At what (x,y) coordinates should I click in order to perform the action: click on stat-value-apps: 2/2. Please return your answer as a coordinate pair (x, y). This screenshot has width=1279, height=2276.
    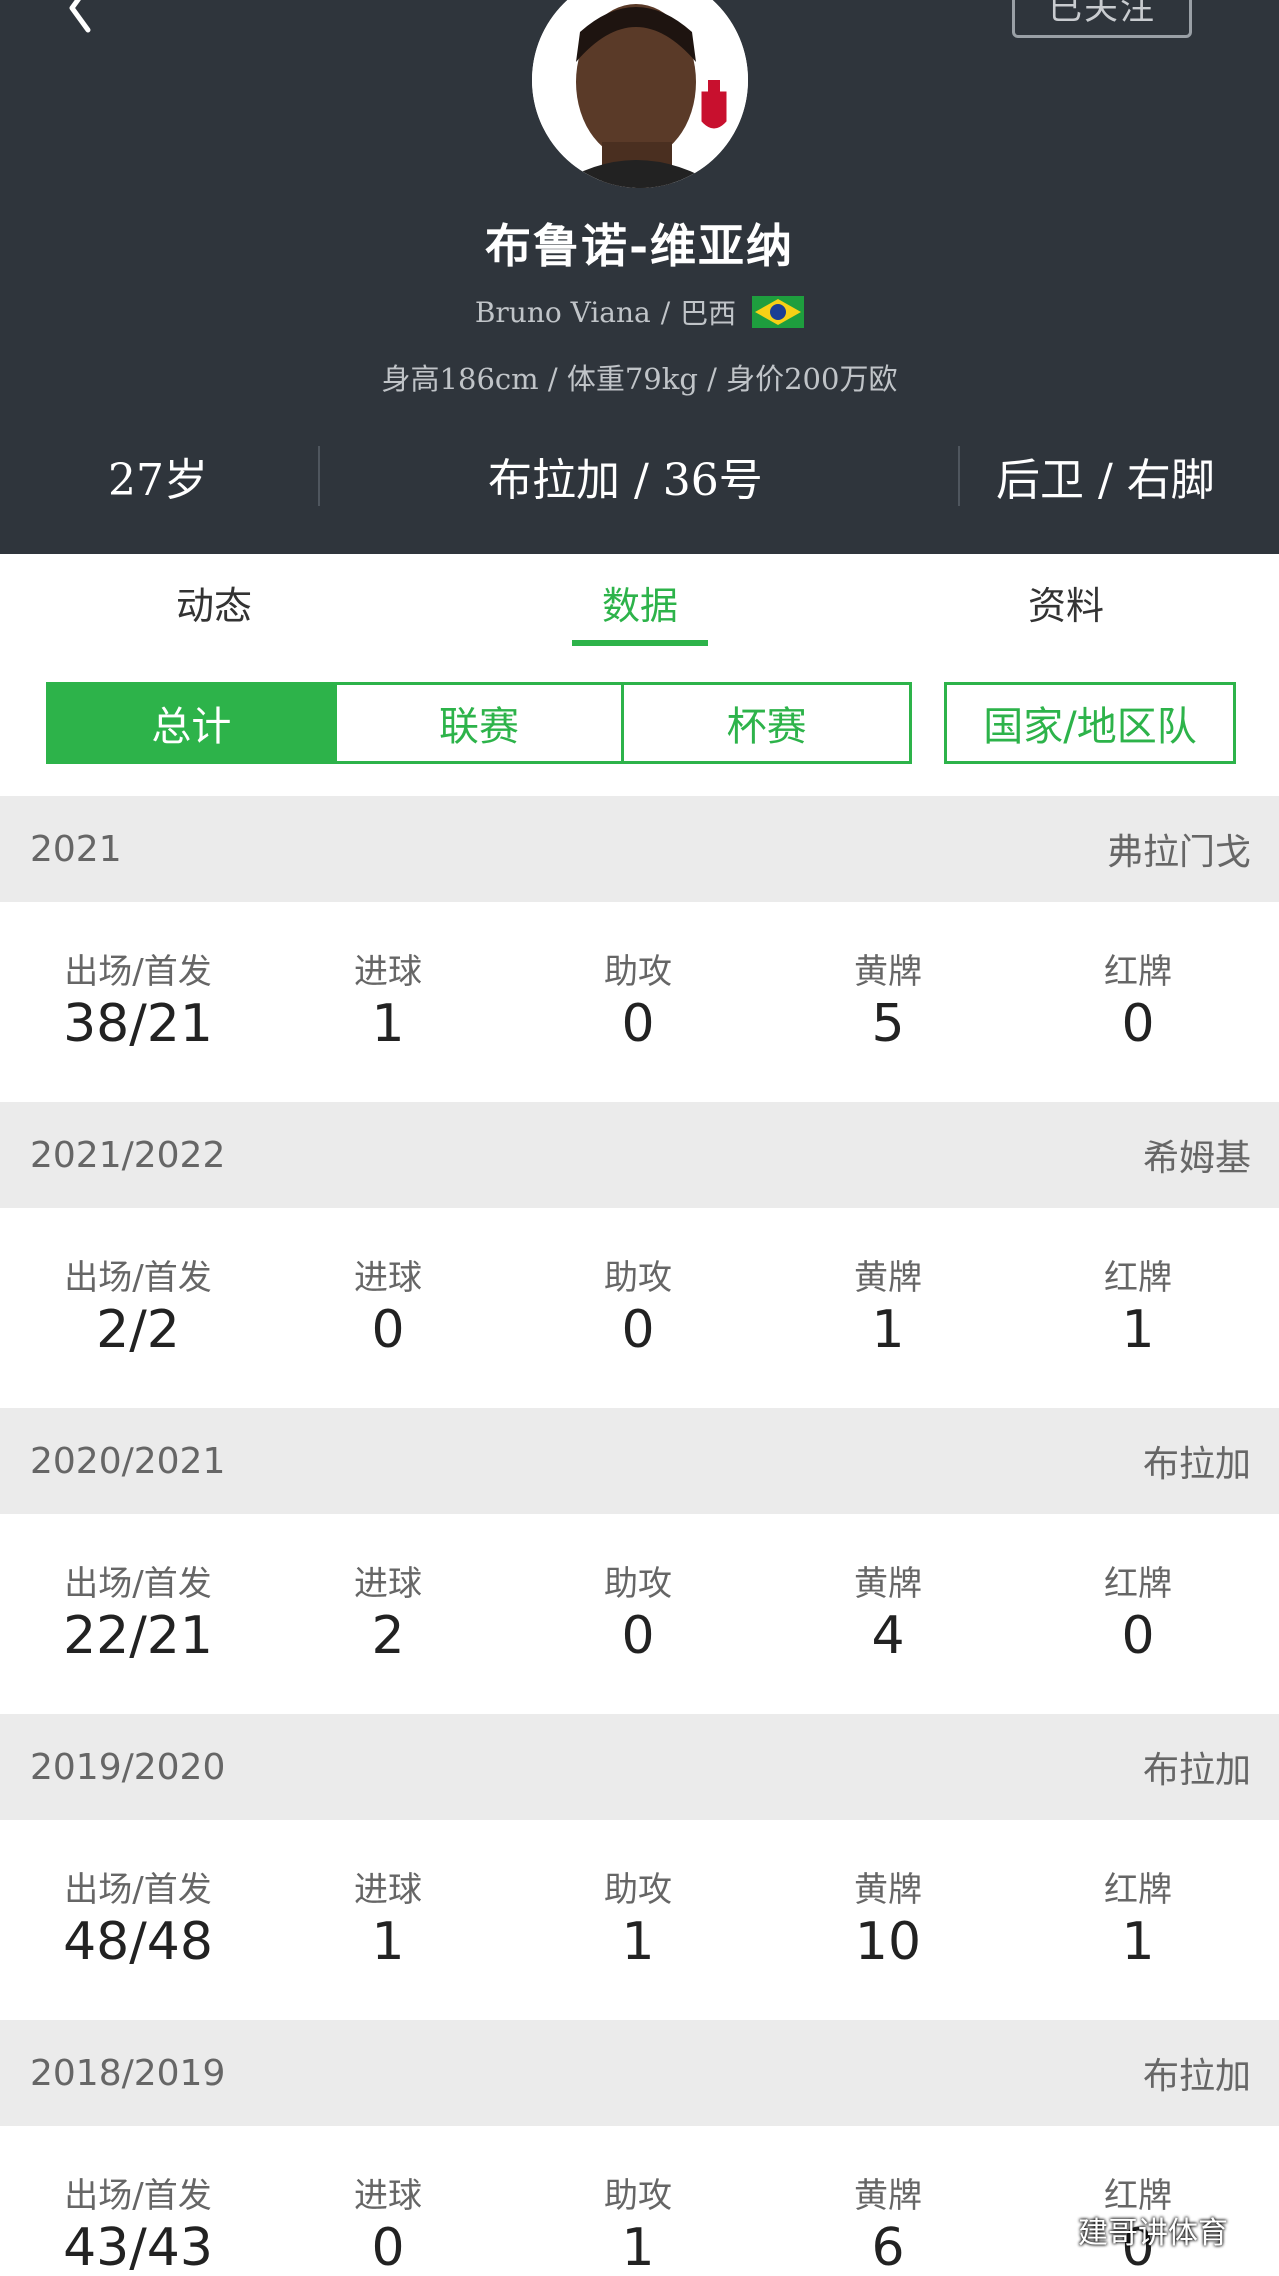
    Looking at the image, I should click on (138, 1330).